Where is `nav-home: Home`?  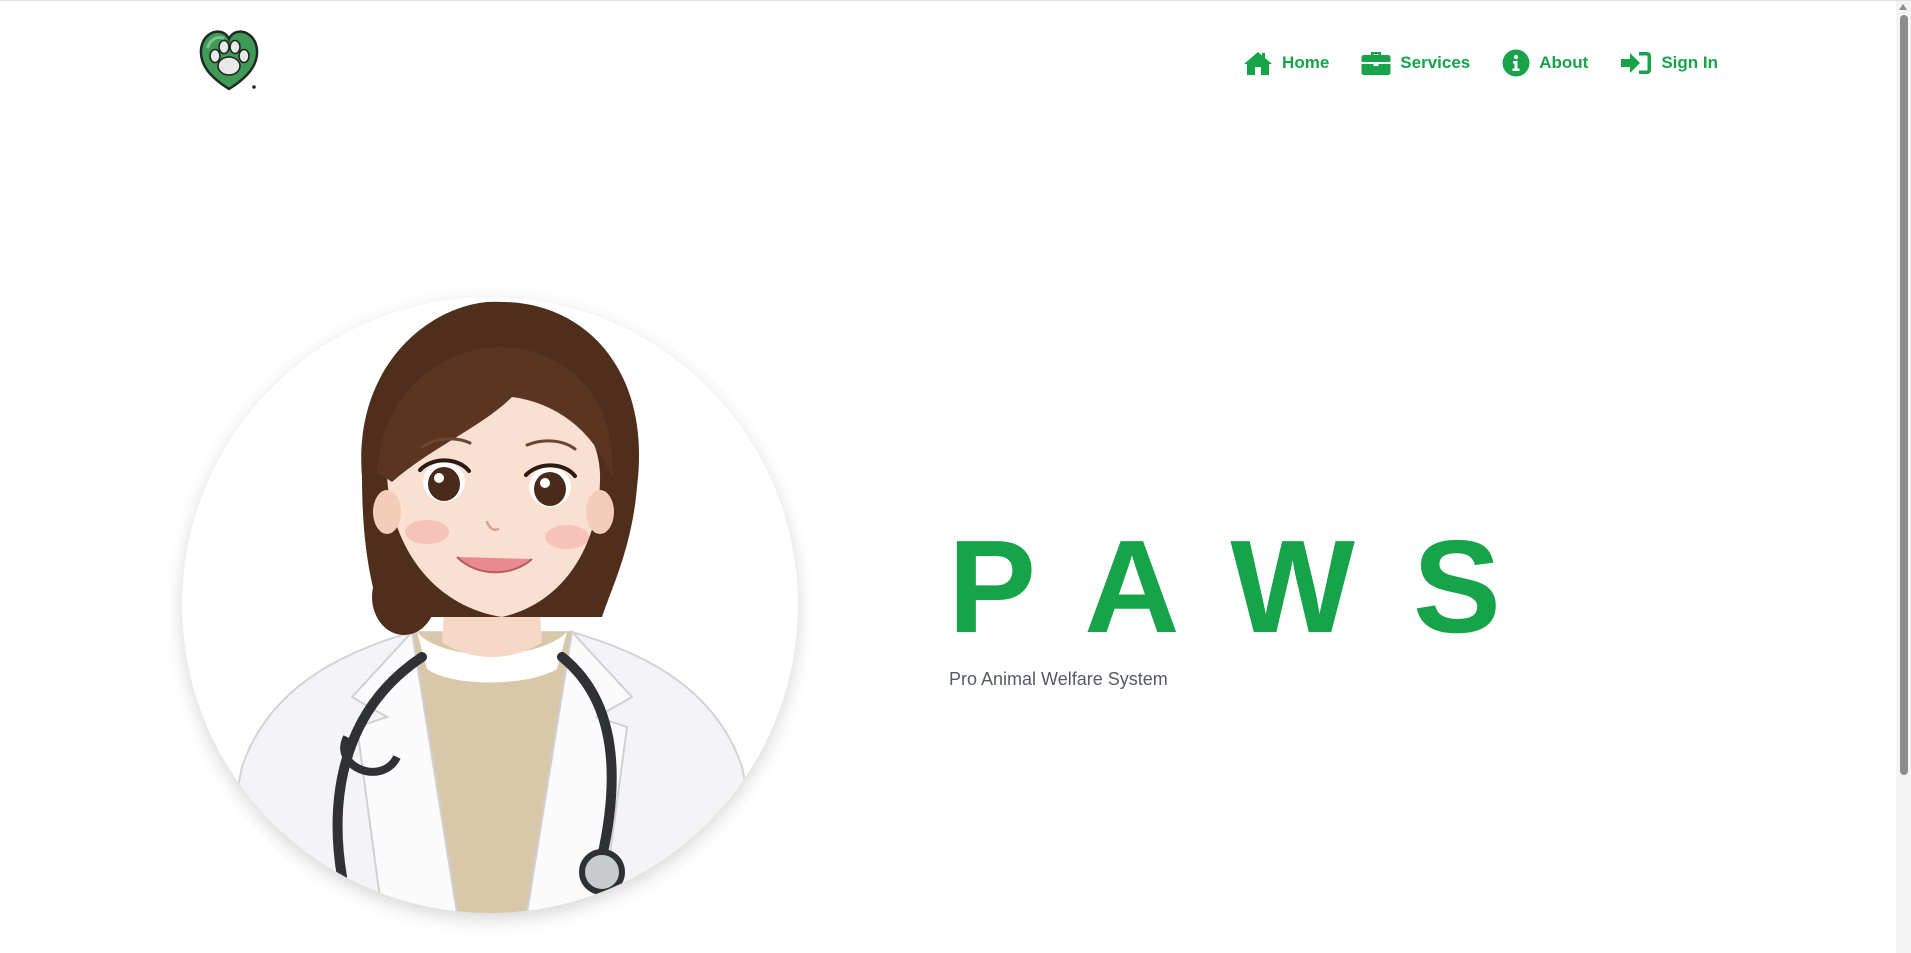
nav-home: Home is located at coordinates (1286, 63).